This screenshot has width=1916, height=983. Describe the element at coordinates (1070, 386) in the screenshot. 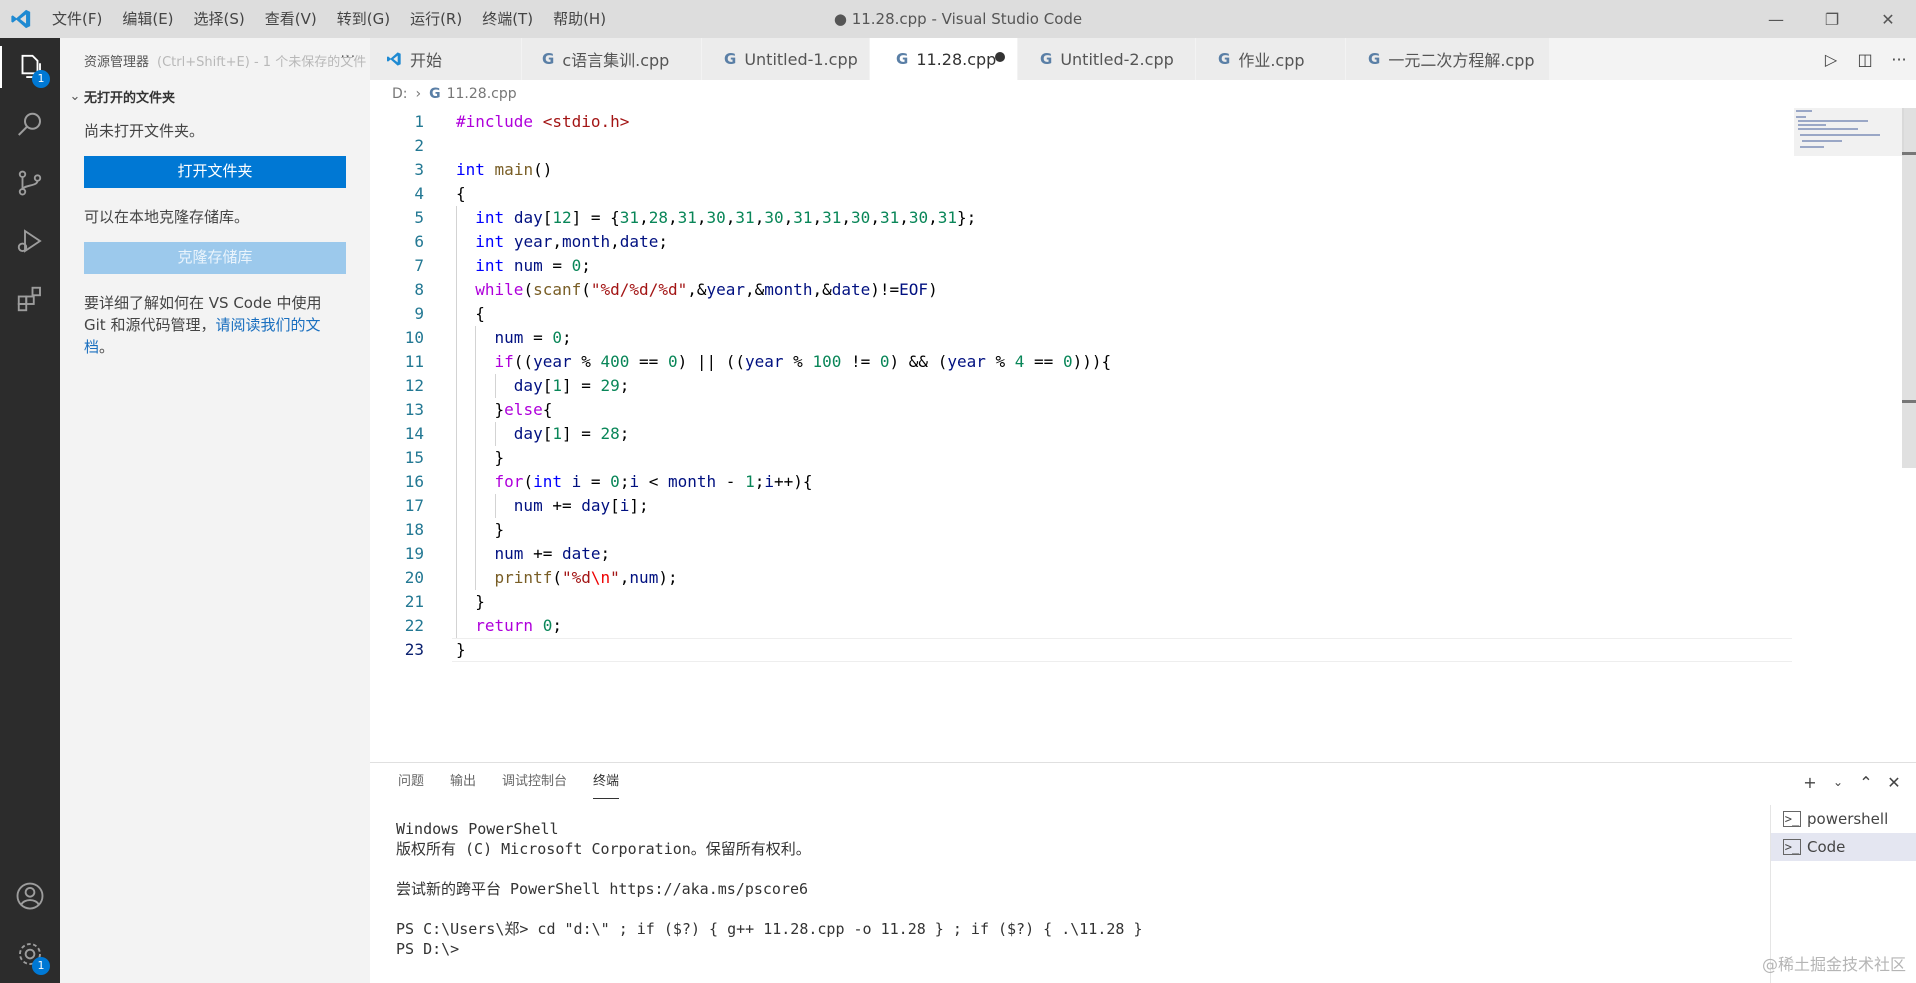

I see `code-line: 12 day[1] = 29;` at that location.